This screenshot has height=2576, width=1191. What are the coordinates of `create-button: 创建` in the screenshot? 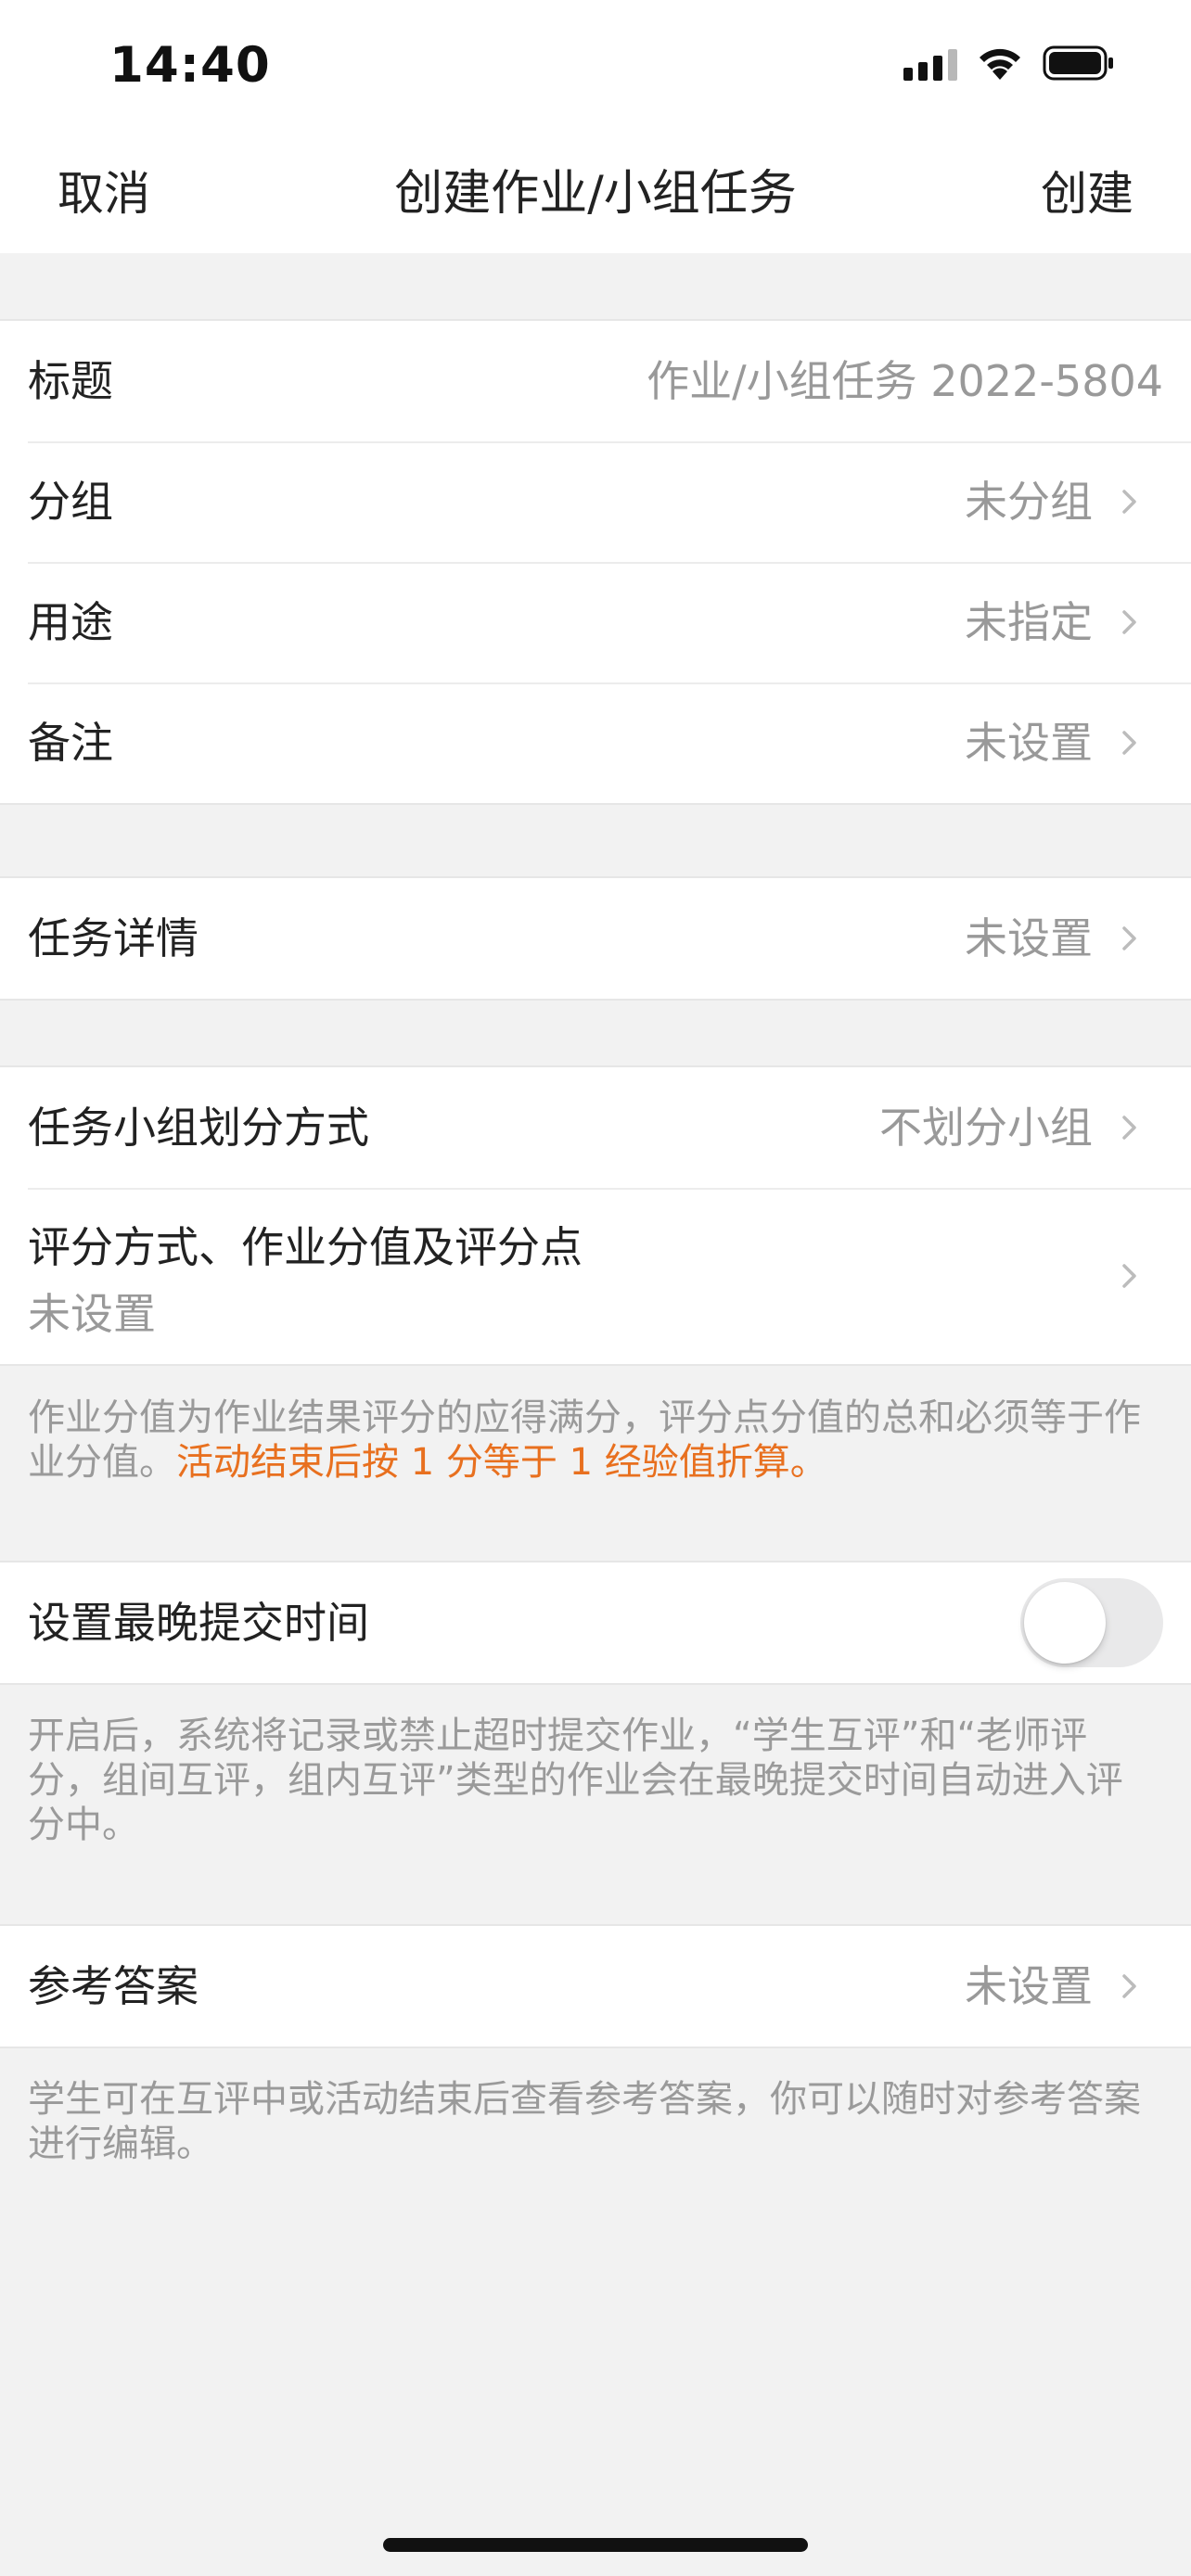 It's located at (1087, 193).